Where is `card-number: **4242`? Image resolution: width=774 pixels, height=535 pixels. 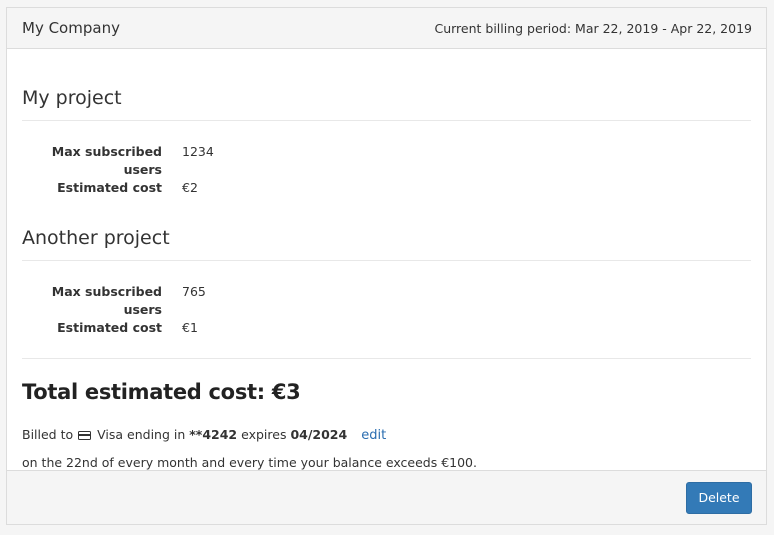
card-number: **4242 is located at coordinates (213, 434).